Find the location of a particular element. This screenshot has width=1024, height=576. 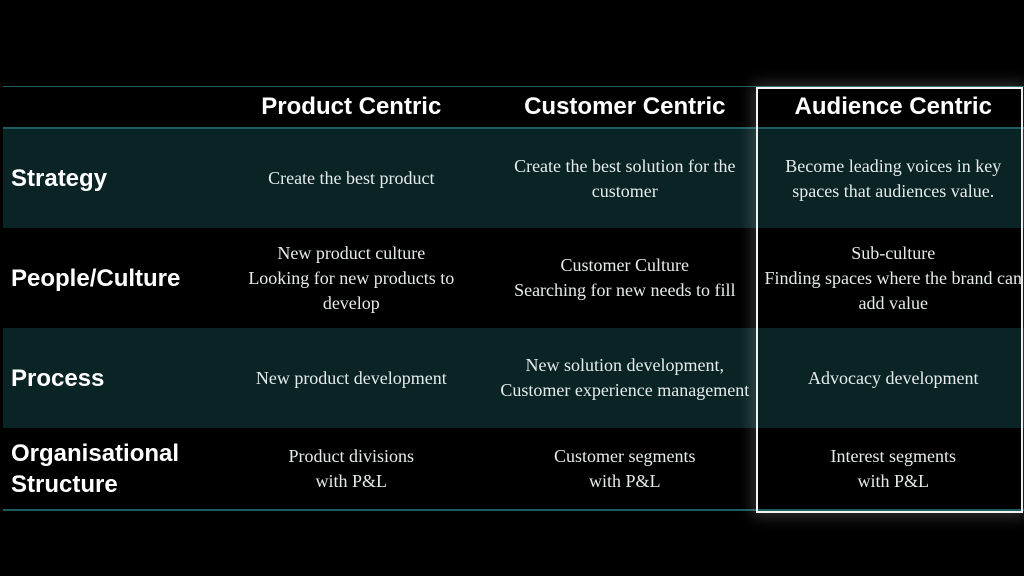

table-cell: Interest segments with P&L is located at coordinates (893, 468).